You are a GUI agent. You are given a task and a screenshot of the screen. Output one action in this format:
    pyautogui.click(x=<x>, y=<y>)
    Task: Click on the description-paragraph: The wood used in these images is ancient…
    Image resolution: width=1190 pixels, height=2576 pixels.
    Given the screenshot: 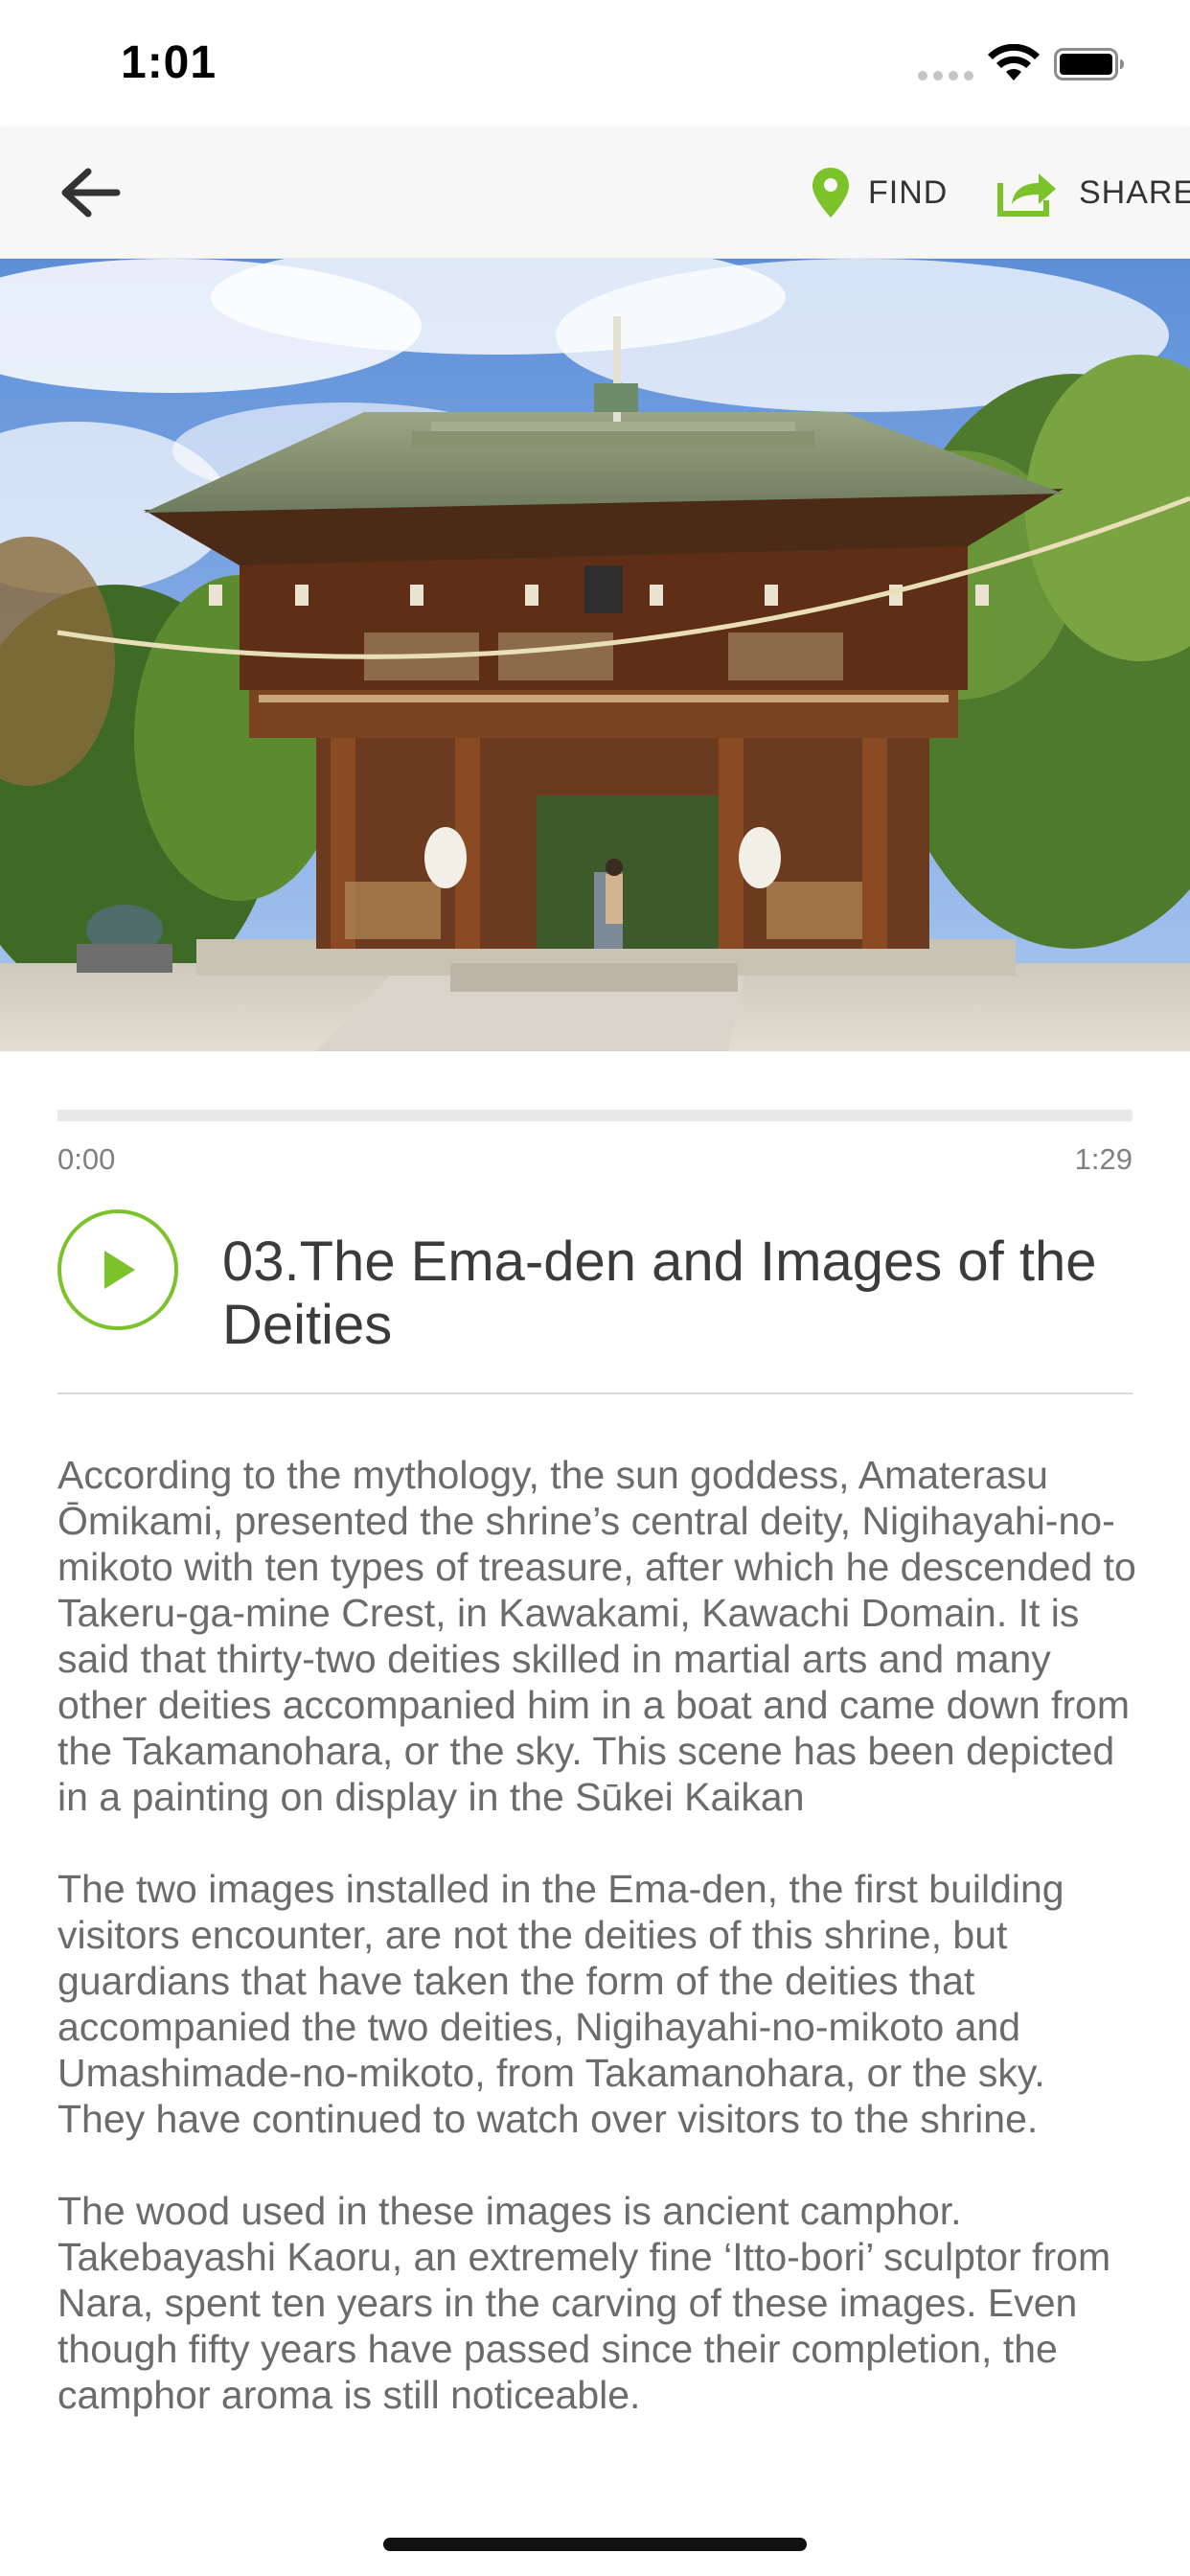 What is the action you would take?
    pyautogui.click(x=584, y=2303)
    